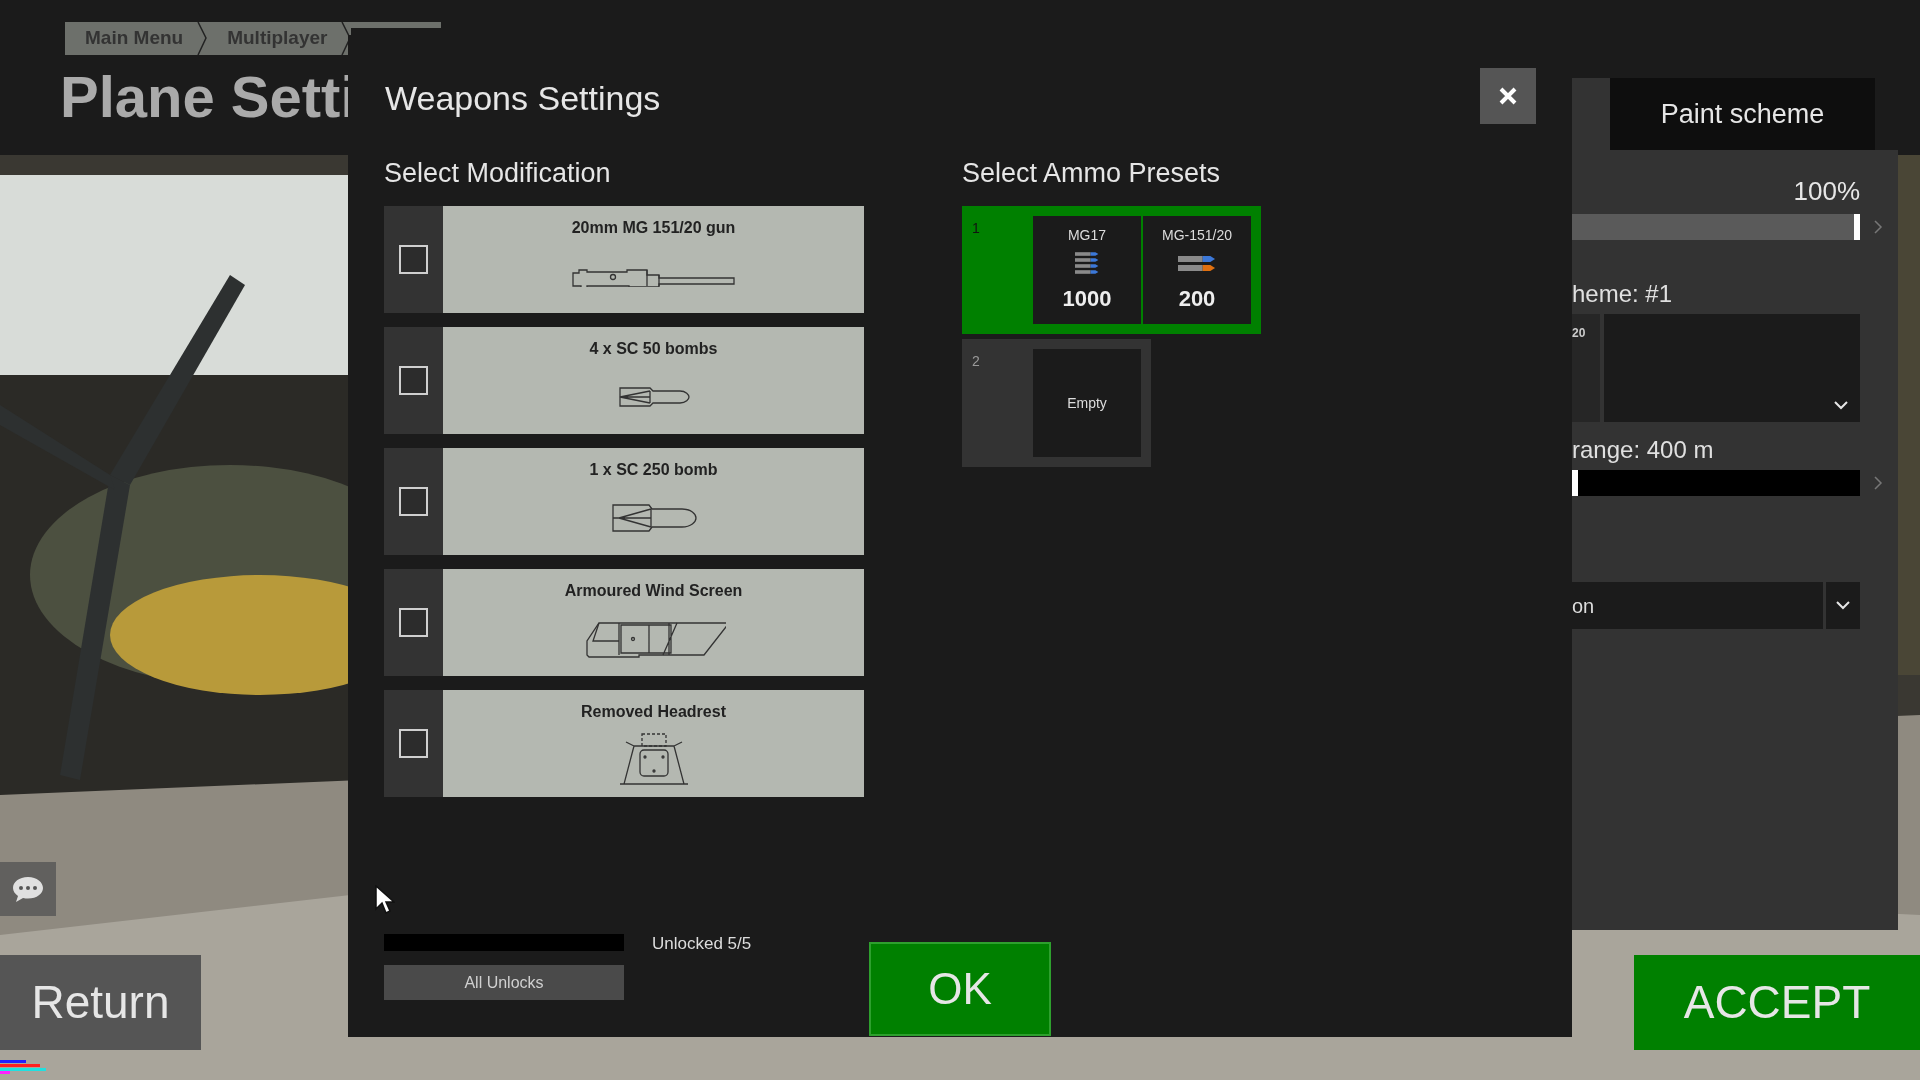 This screenshot has height=1080, width=1920. Describe the element at coordinates (1697, 605) in the screenshot. I see `dropdown-field: on` at that location.